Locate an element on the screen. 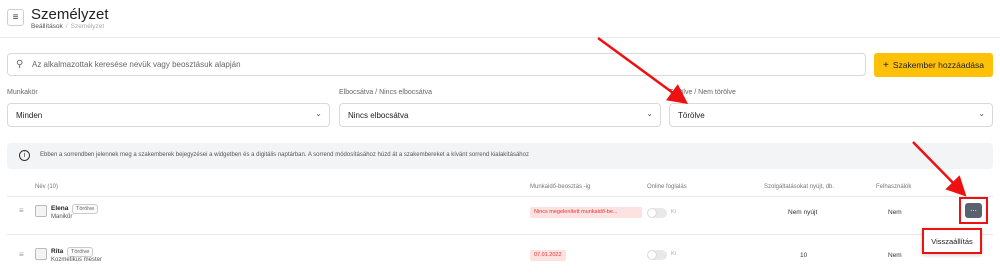 The width and height of the screenshot is (1000, 273). filter-label-job: Munkakör is located at coordinates (22, 92).